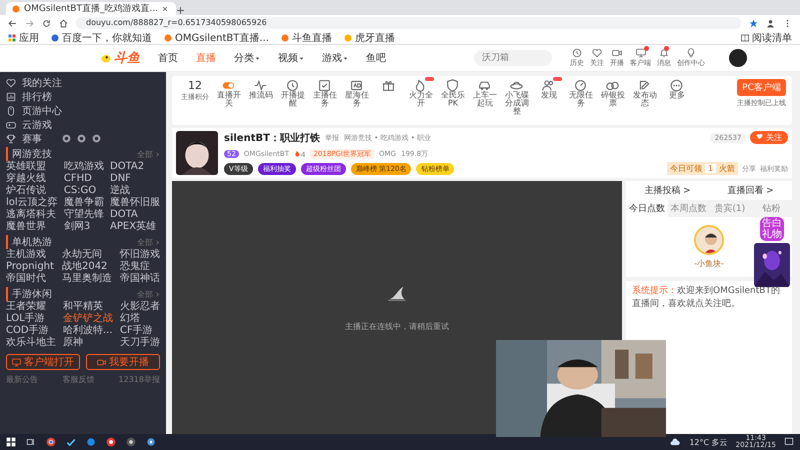 The width and height of the screenshot is (800, 450). What do you see at coordinates (388, 85) in the screenshot?
I see `gift-icon` at bounding box center [388, 85].